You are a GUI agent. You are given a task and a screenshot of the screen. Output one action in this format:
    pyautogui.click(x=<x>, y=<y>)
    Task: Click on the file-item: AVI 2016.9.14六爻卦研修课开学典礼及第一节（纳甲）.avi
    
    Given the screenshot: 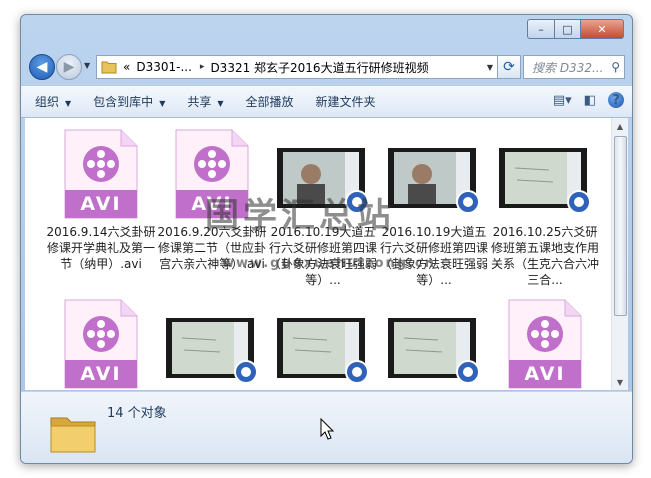 What is the action you would take?
    pyautogui.click(x=101, y=200)
    